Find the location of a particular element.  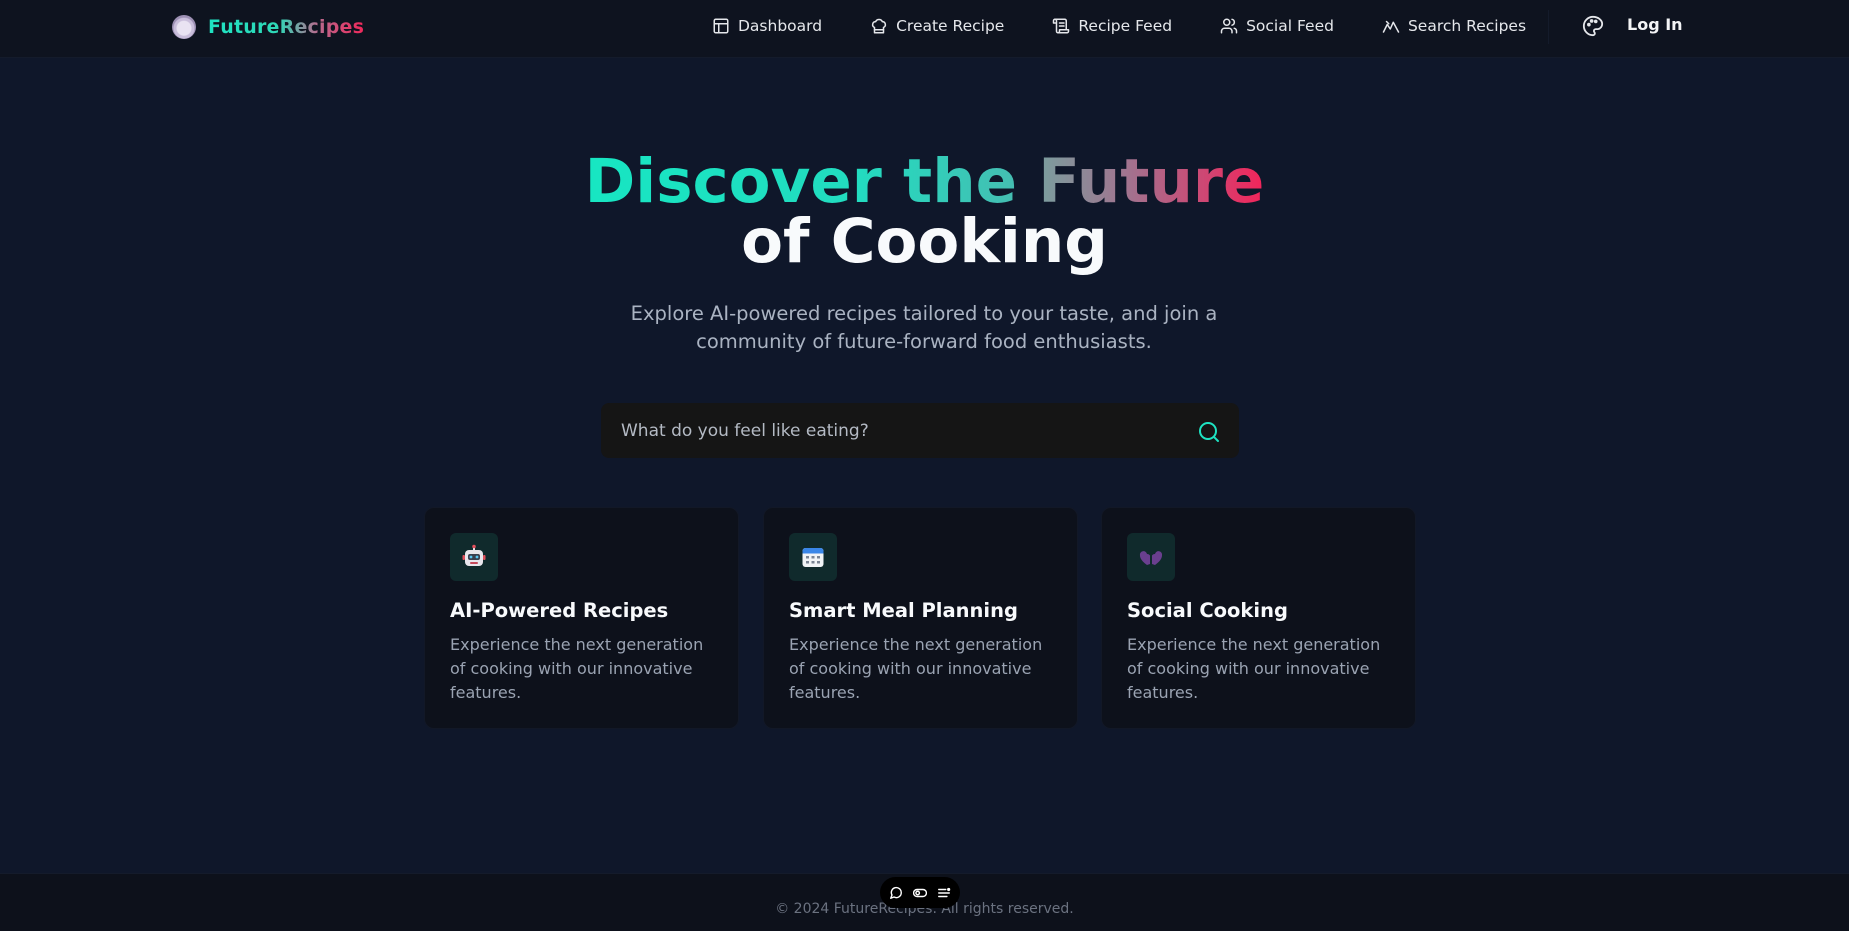

nav-item-dashboard: Dashboard is located at coordinates (767, 26).